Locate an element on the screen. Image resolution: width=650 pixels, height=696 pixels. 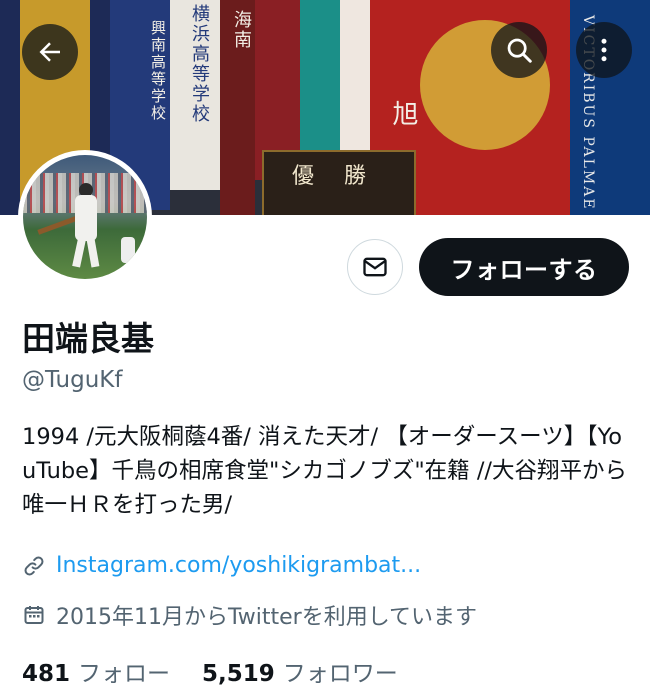
user-handle: @TuguKf is located at coordinates (72, 380).